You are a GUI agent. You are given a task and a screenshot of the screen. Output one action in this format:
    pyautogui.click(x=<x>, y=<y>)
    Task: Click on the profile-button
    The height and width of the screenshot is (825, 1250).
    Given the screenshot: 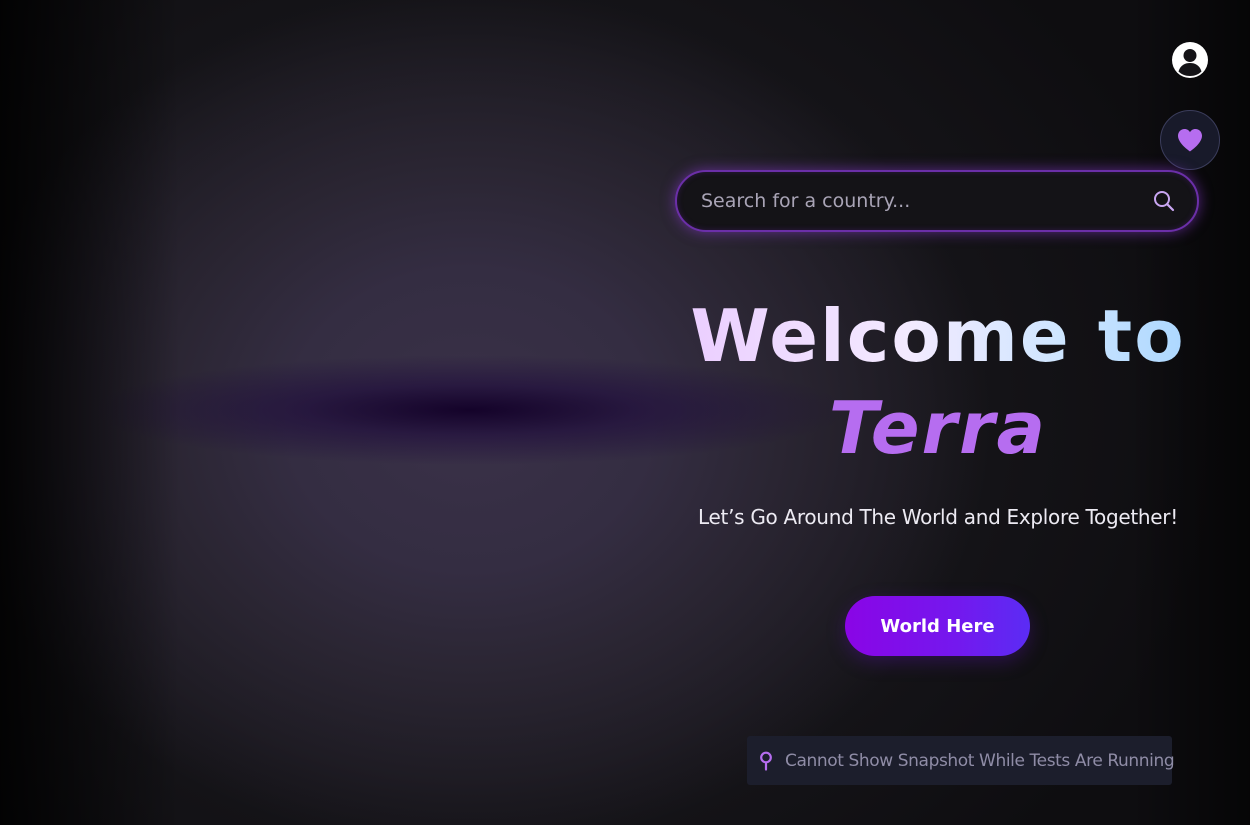 What is the action you would take?
    pyautogui.click(x=1190, y=60)
    